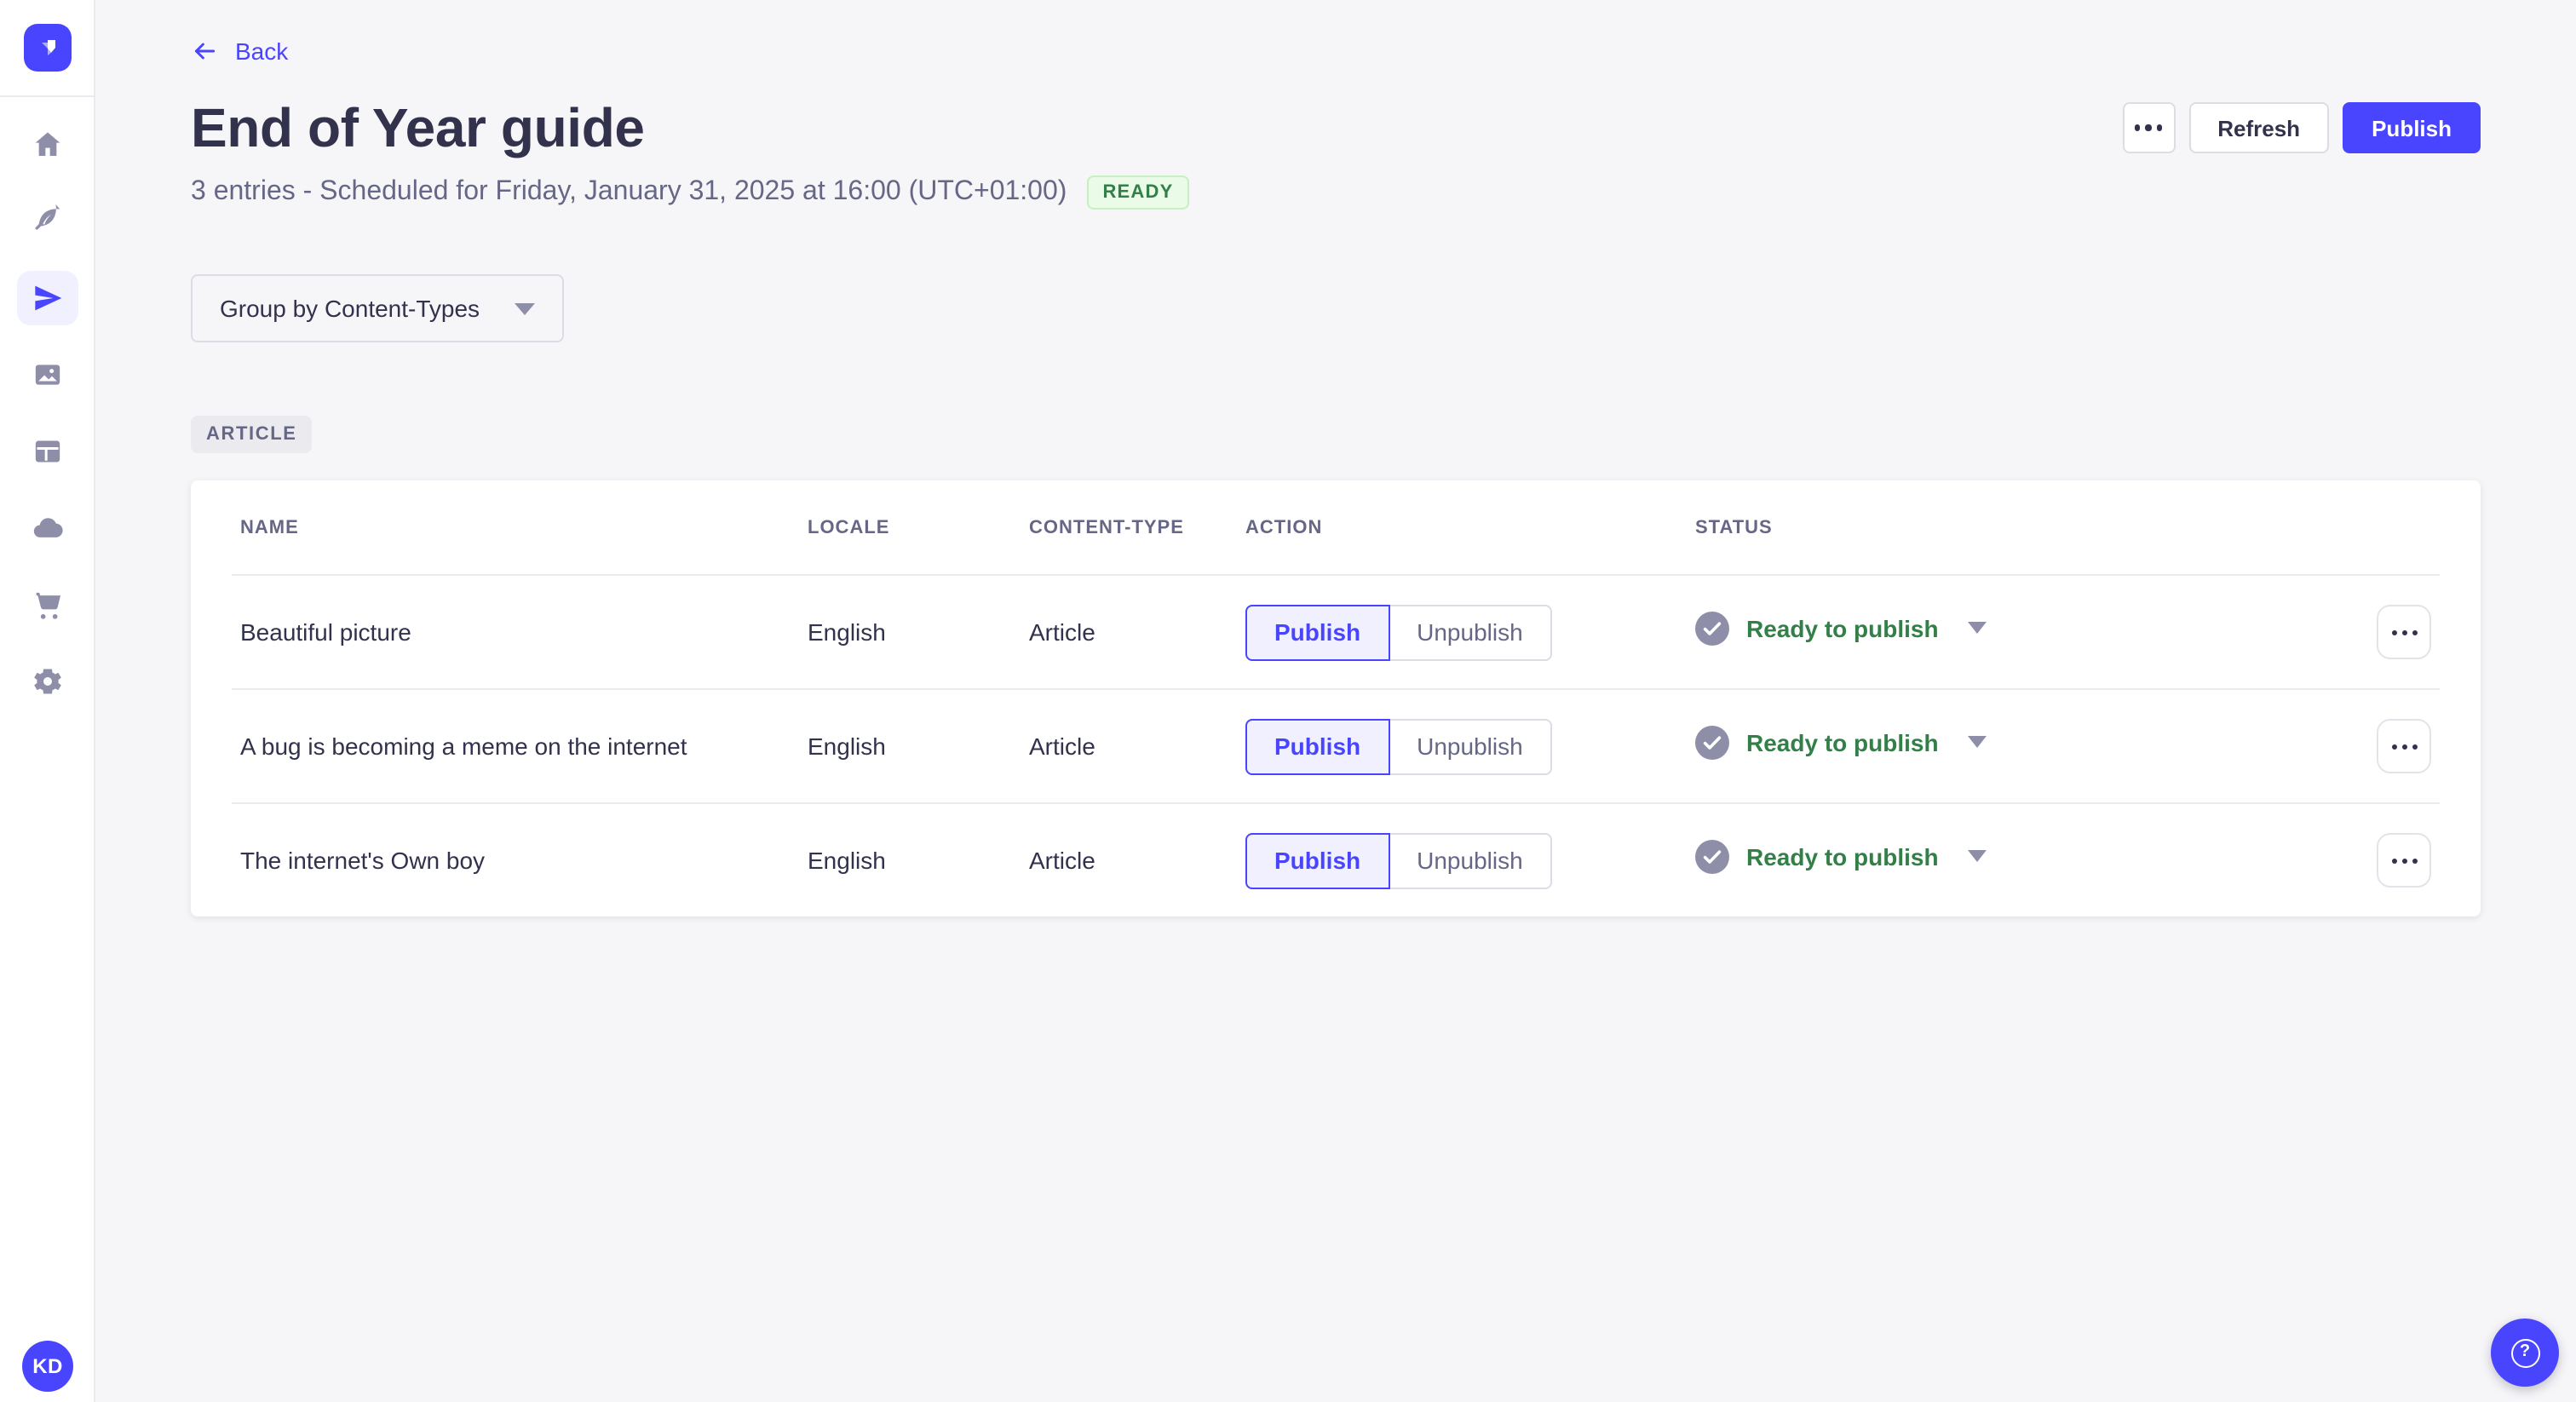 The width and height of the screenshot is (2576, 1402). What do you see at coordinates (1336, 308) in the screenshot?
I see `toolbar: Group by Content-Types` at bounding box center [1336, 308].